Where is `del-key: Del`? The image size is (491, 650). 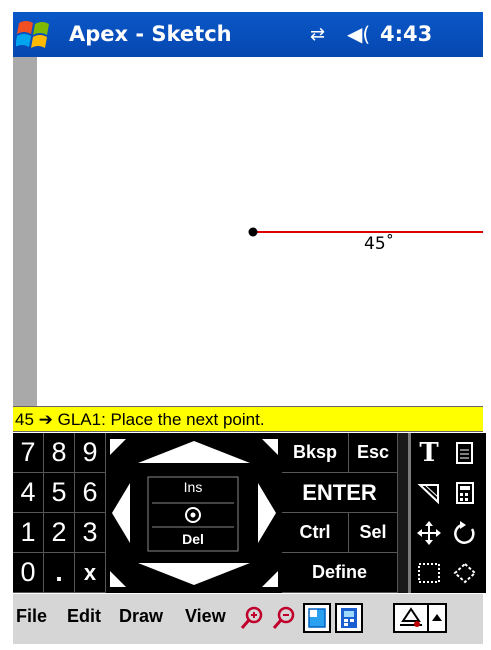
del-key: Del is located at coordinates (193, 539).